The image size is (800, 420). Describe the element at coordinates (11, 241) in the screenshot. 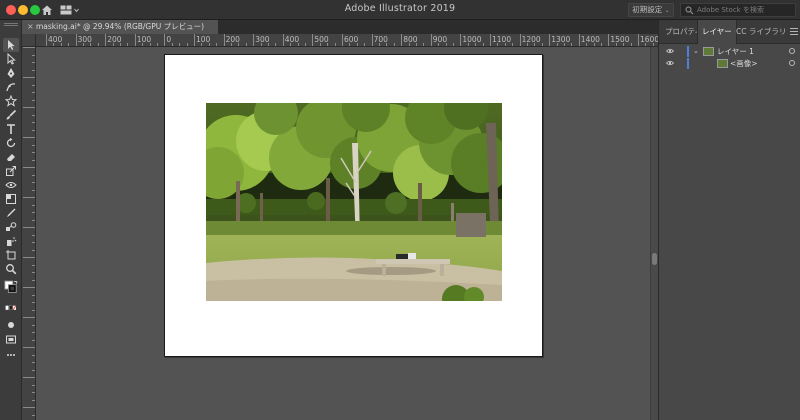

I see `symbol-sprayer-tool` at that location.